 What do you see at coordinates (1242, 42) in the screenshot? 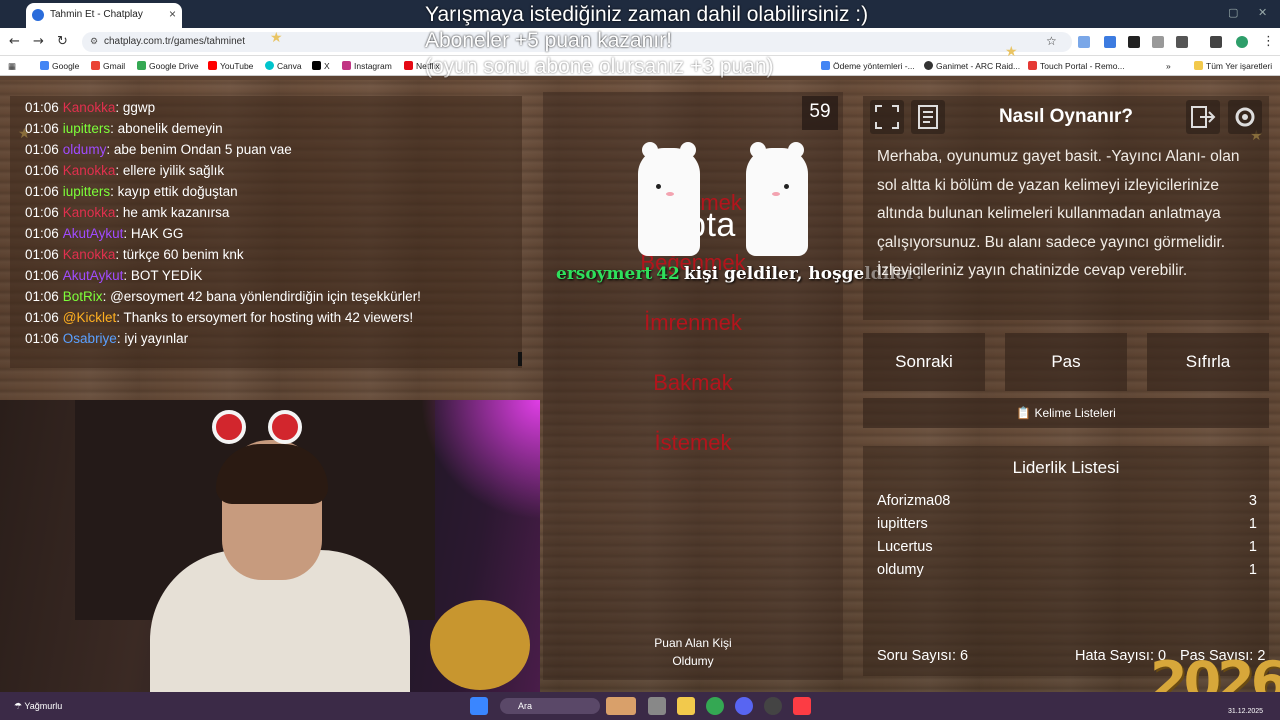
I see `profile-avatar` at bounding box center [1242, 42].